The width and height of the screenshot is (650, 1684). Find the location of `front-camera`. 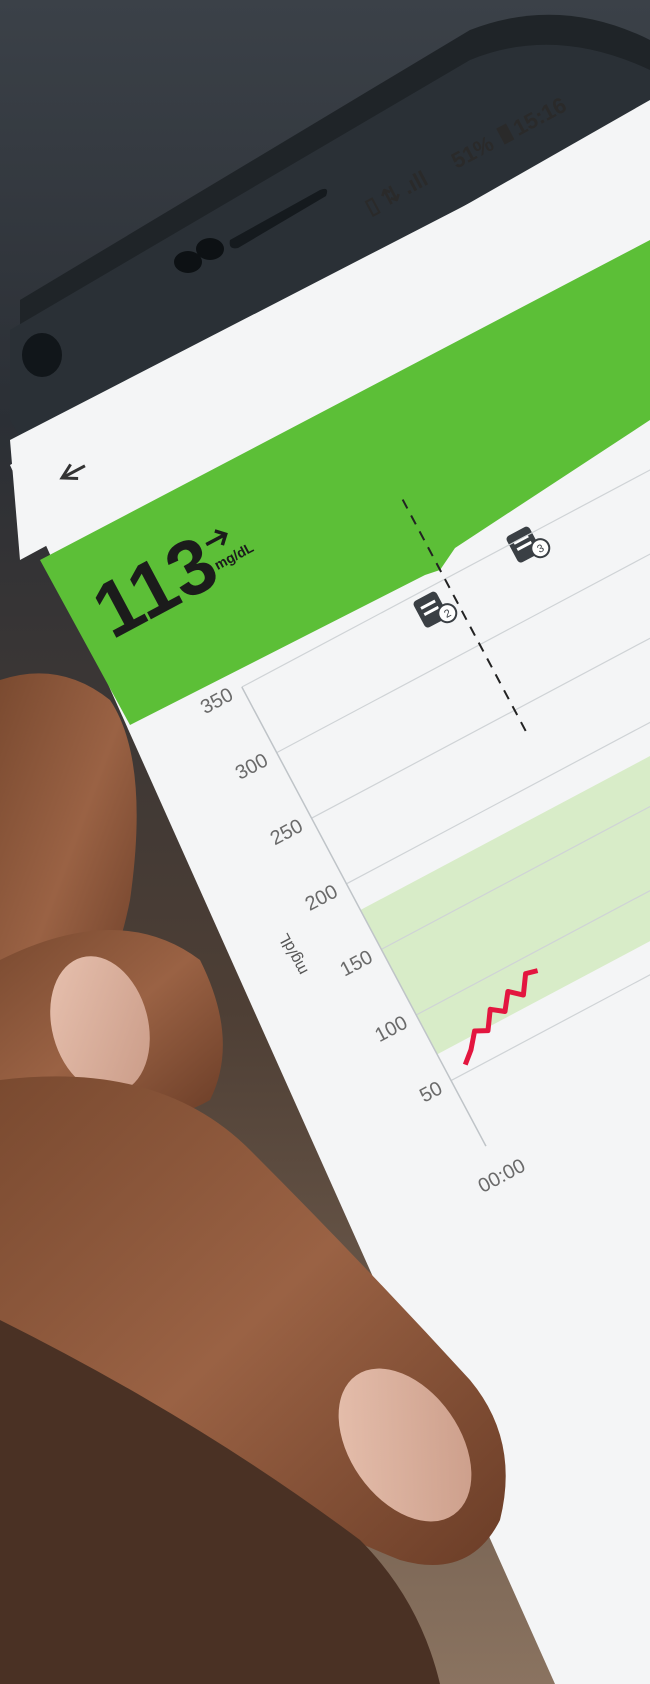

front-camera is located at coordinates (42, 355).